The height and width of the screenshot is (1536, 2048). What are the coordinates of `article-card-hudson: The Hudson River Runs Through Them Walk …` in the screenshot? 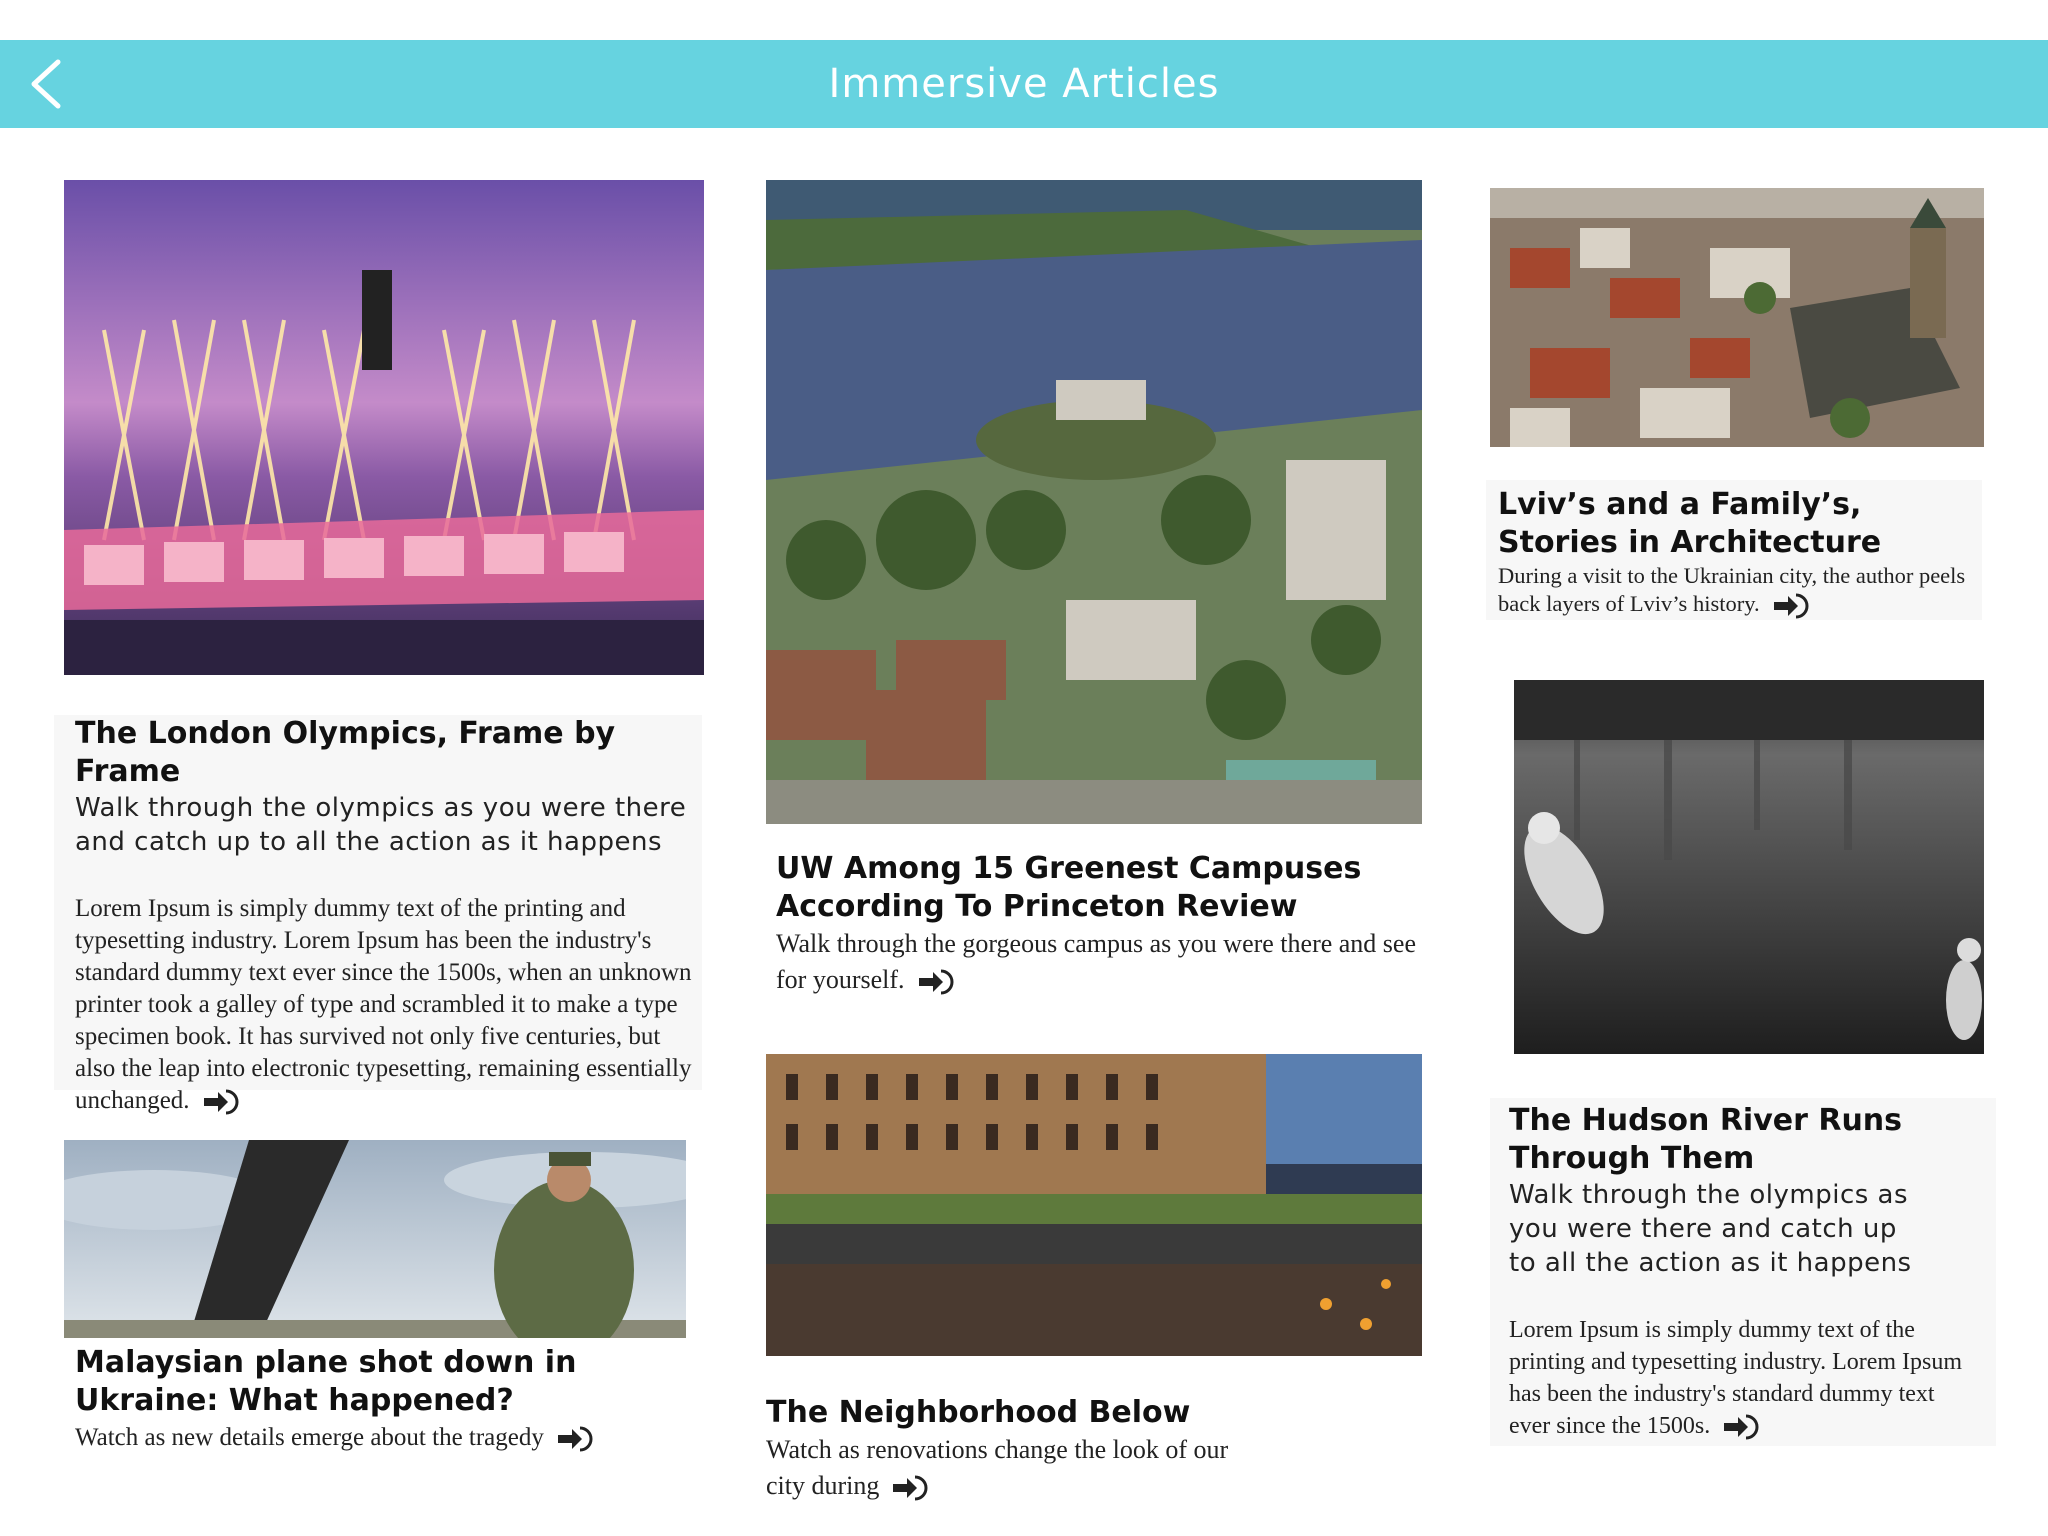 It's located at (1743, 1272).